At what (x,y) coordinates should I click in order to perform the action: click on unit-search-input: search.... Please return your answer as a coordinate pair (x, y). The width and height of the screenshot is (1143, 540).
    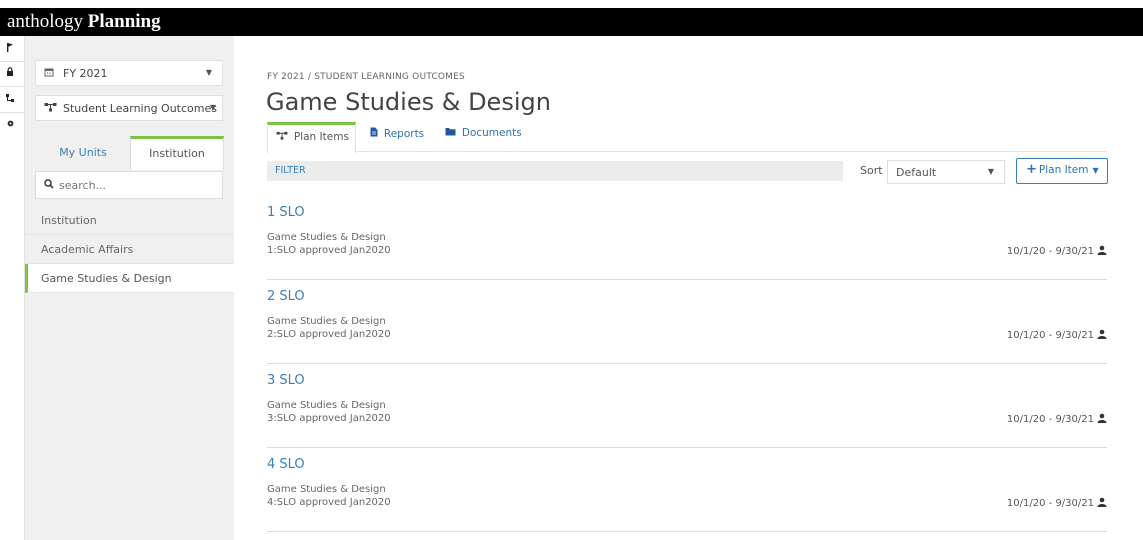
    Looking at the image, I should click on (129, 185).